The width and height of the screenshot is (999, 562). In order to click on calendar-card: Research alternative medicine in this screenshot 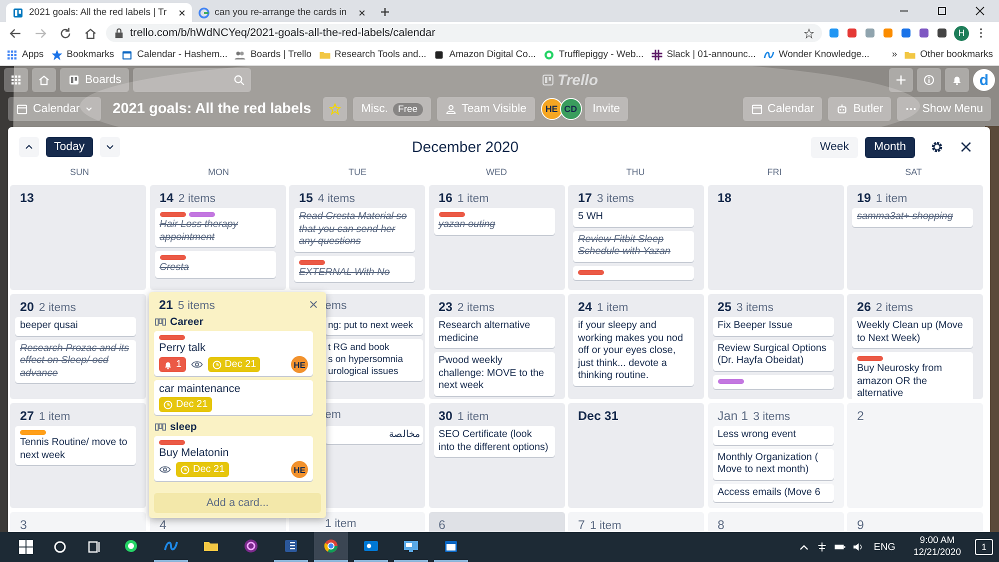, I will do `click(494, 332)`.